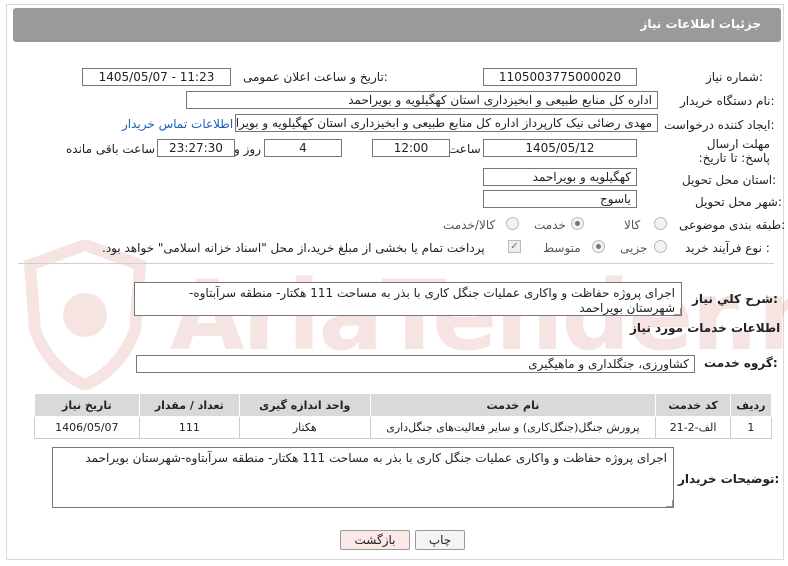 The height and width of the screenshot is (566, 788). Describe the element at coordinates (560, 148) in the screenshot. I see `deadline-date-field: 1405/05/12` at that location.